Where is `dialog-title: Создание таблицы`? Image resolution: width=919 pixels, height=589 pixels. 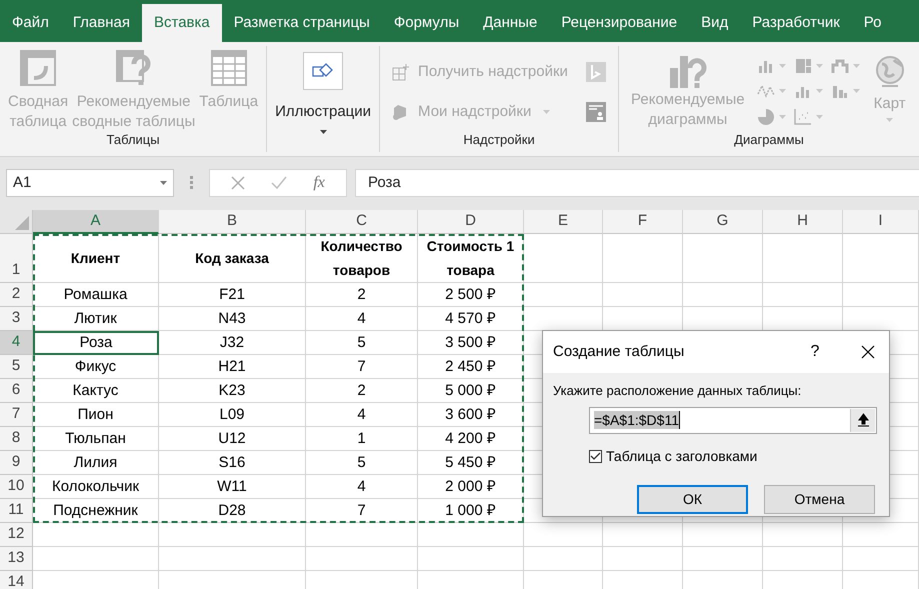
dialog-title: Создание таблицы is located at coordinates (619, 352).